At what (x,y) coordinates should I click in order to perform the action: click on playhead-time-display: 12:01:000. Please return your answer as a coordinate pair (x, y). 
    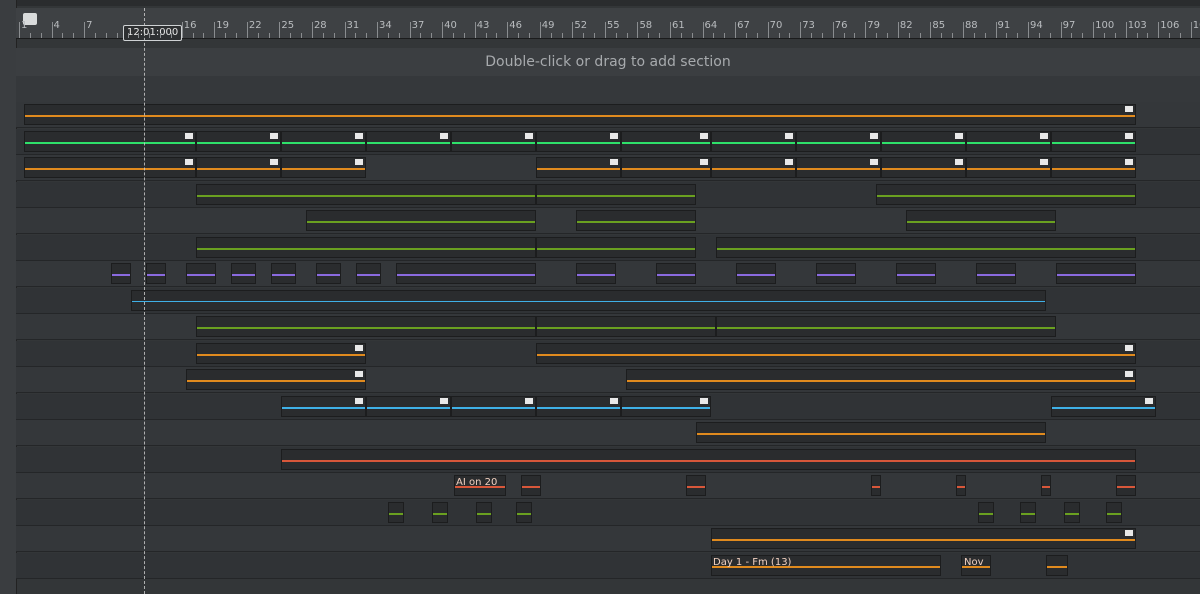
    Looking at the image, I should click on (153, 33).